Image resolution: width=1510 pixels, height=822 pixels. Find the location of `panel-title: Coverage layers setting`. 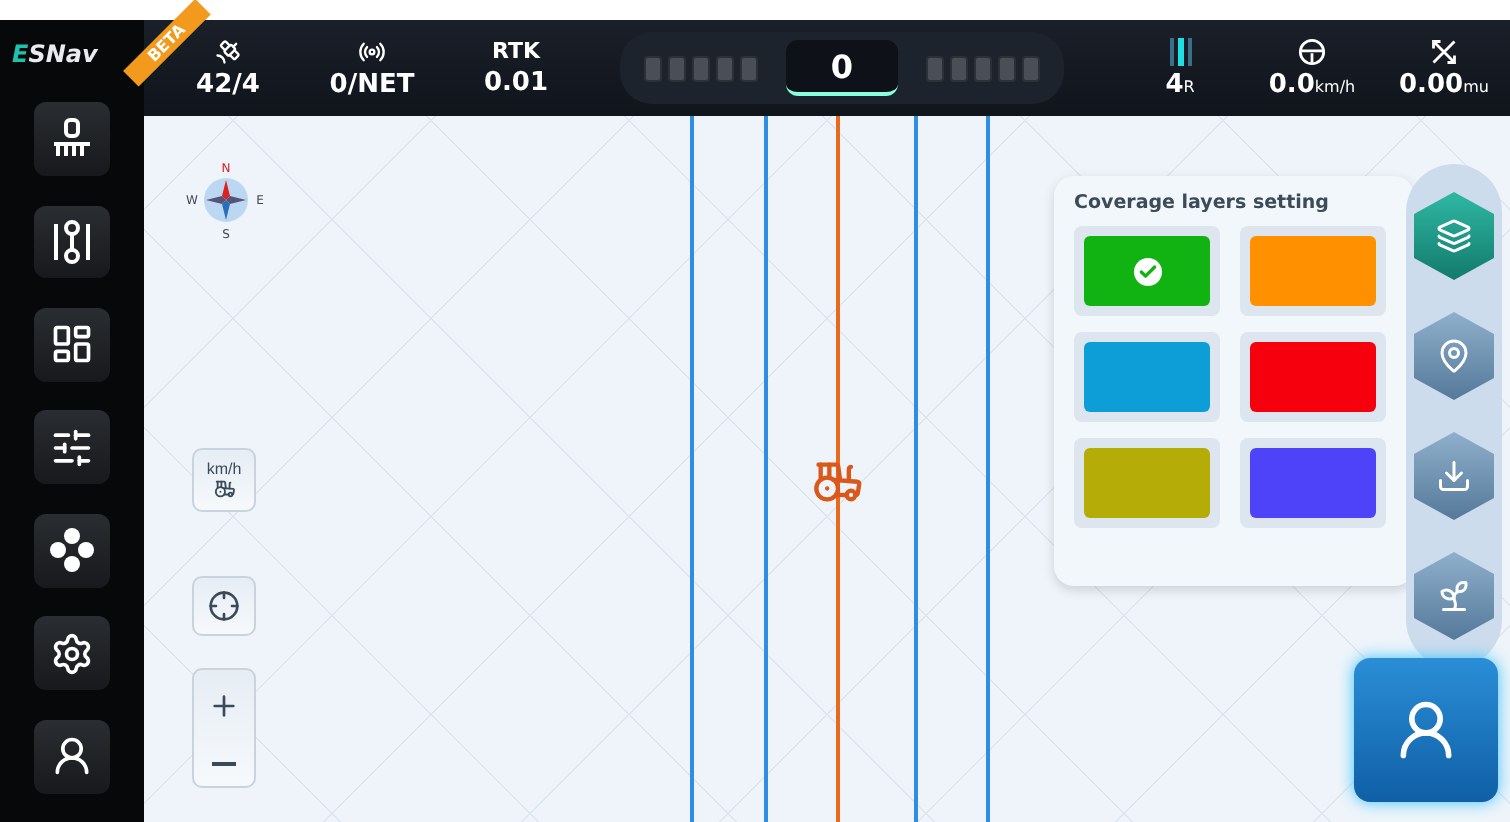

panel-title: Coverage layers setting is located at coordinates (1202, 203).